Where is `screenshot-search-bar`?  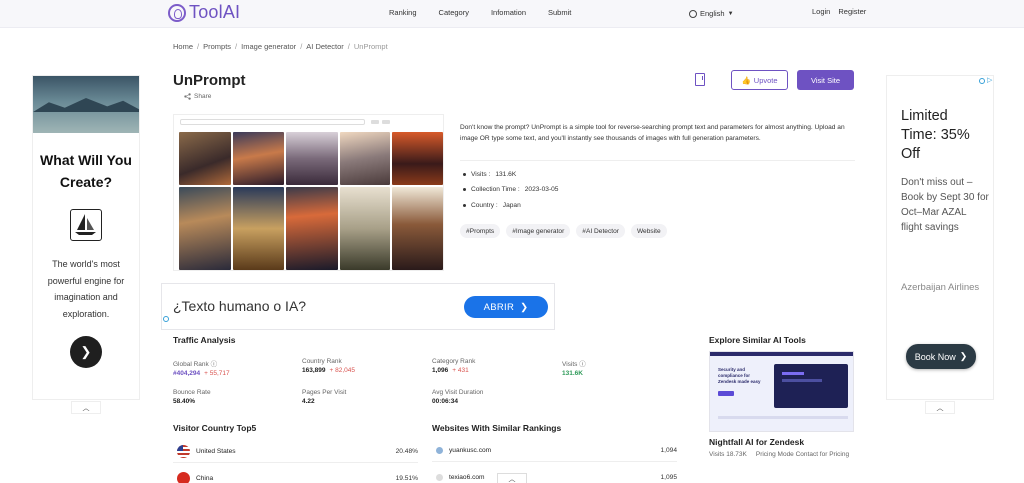 screenshot-search-bar is located at coordinates (272, 122).